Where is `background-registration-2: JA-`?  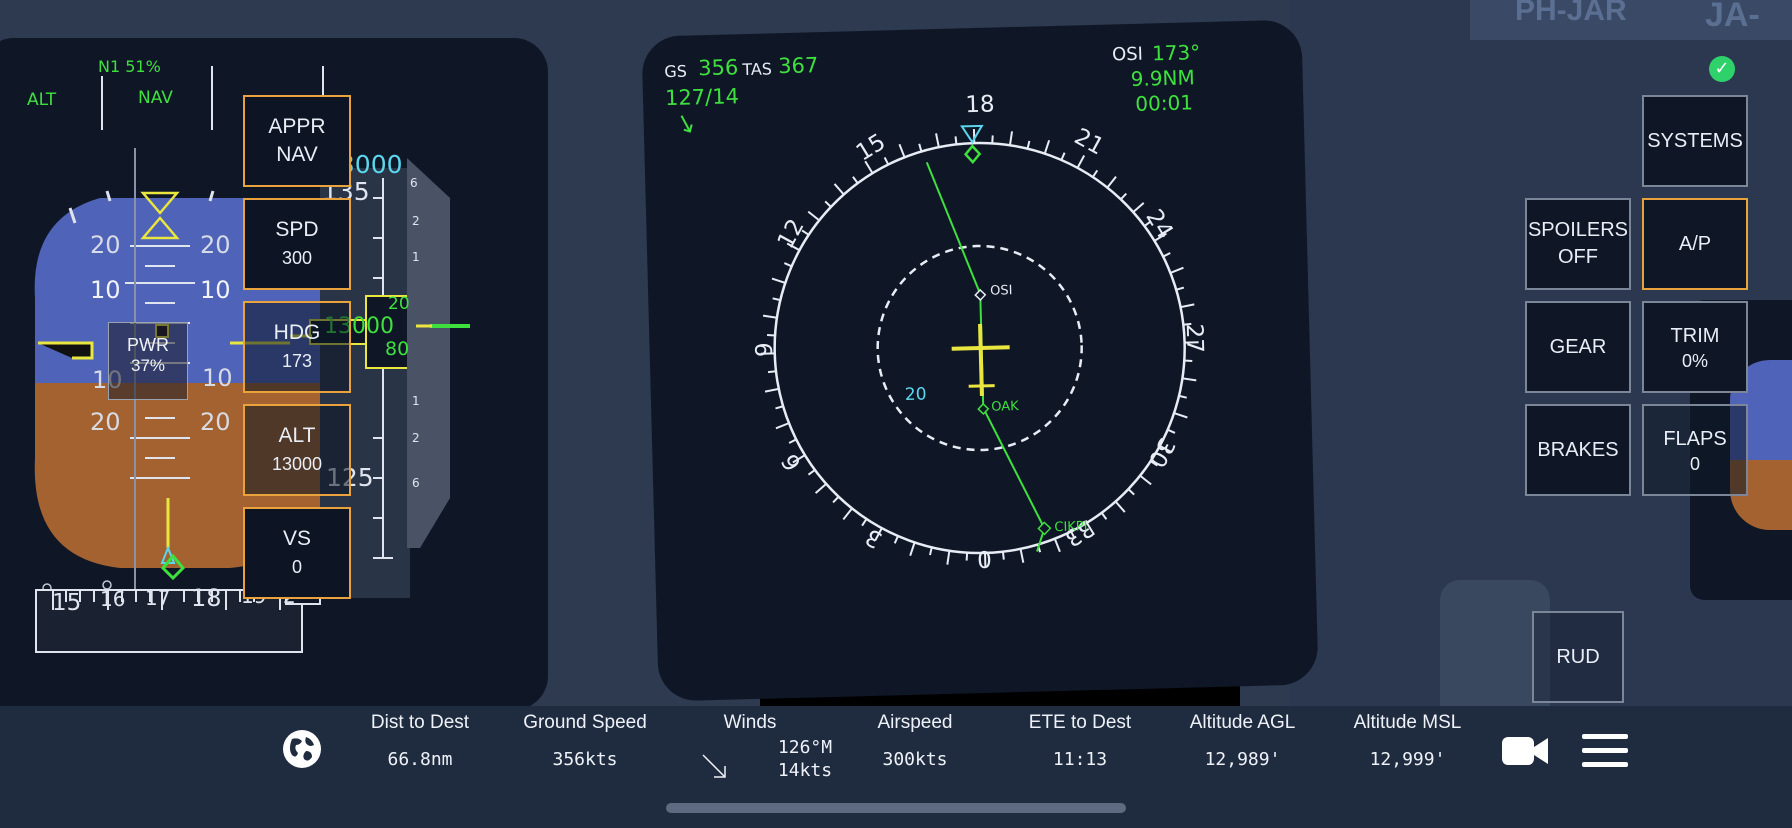 background-registration-2: JA- is located at coordinates (1732, 17).